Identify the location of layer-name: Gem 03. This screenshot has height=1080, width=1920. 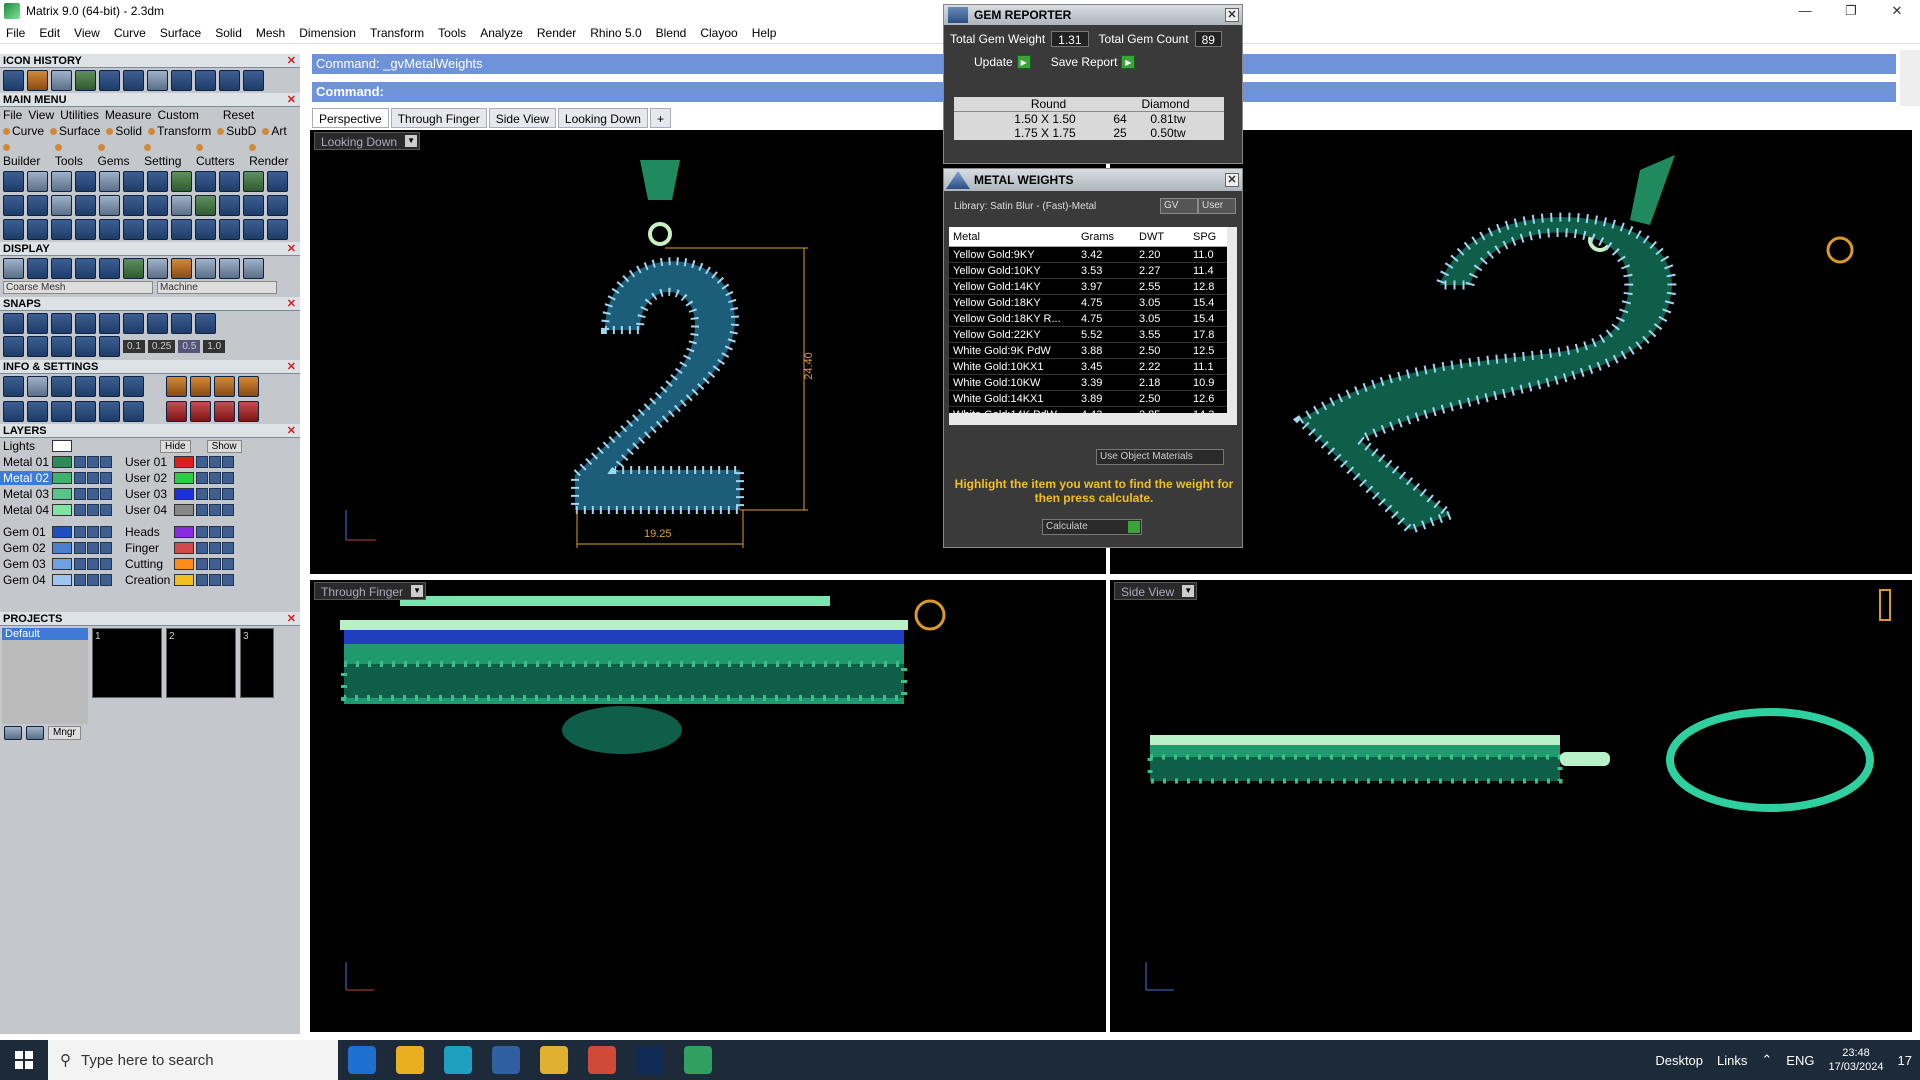
(26, 564).